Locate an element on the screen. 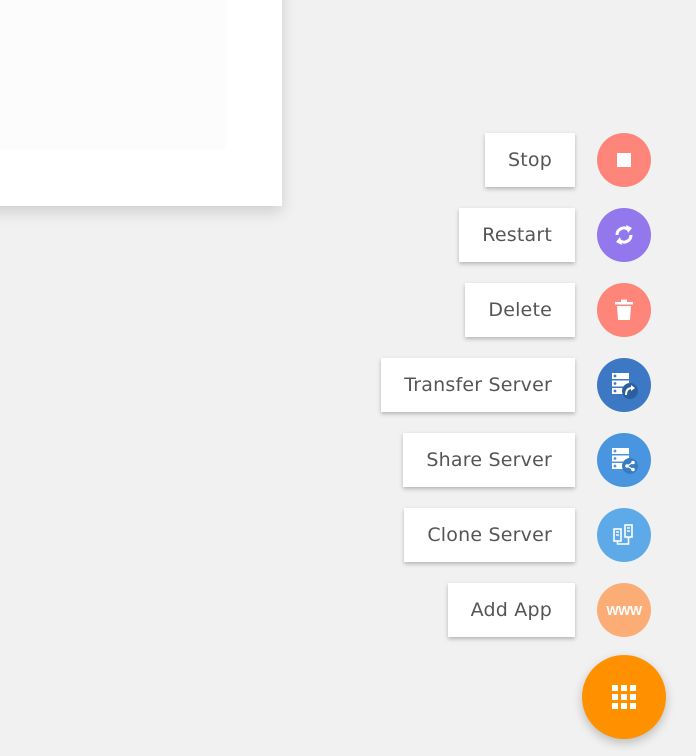 This screenshot has width=696, height=756. clone-server-button is located at coordinates (624, 535).